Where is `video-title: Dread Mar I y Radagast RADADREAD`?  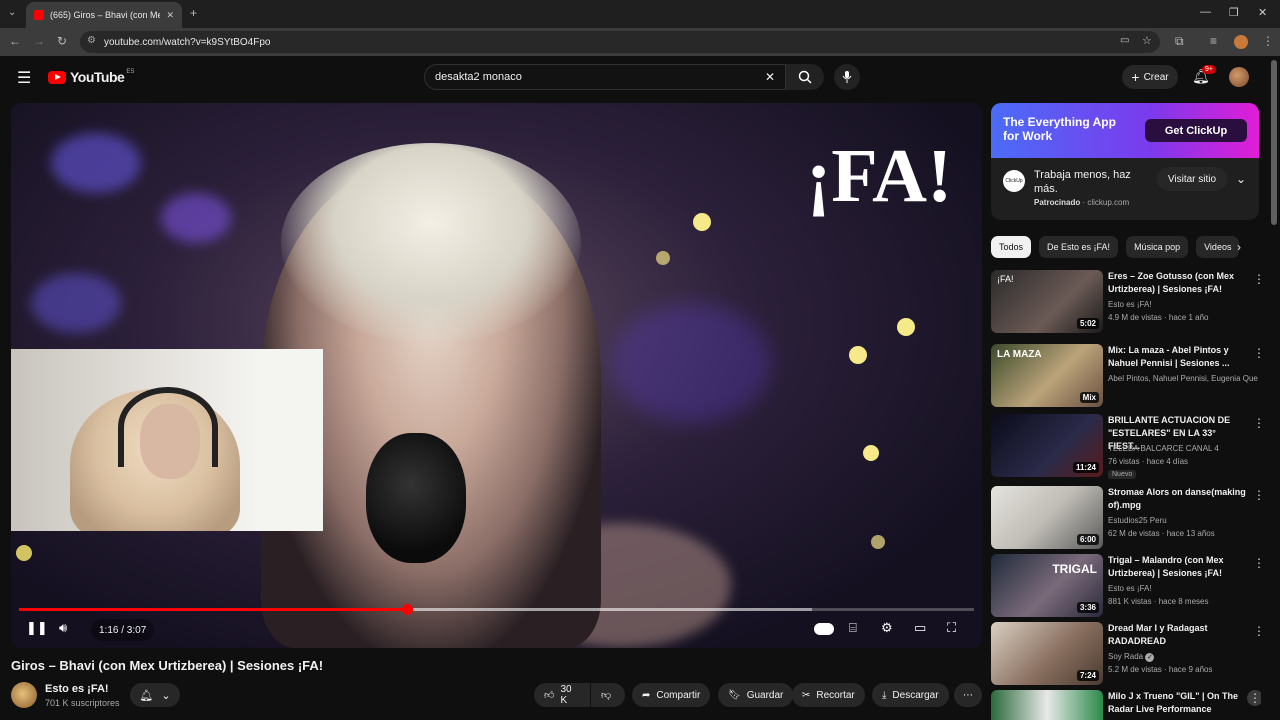
video-title: Dread Mar I y Radagast RADADREAD is located at coordinates (1178, 635).